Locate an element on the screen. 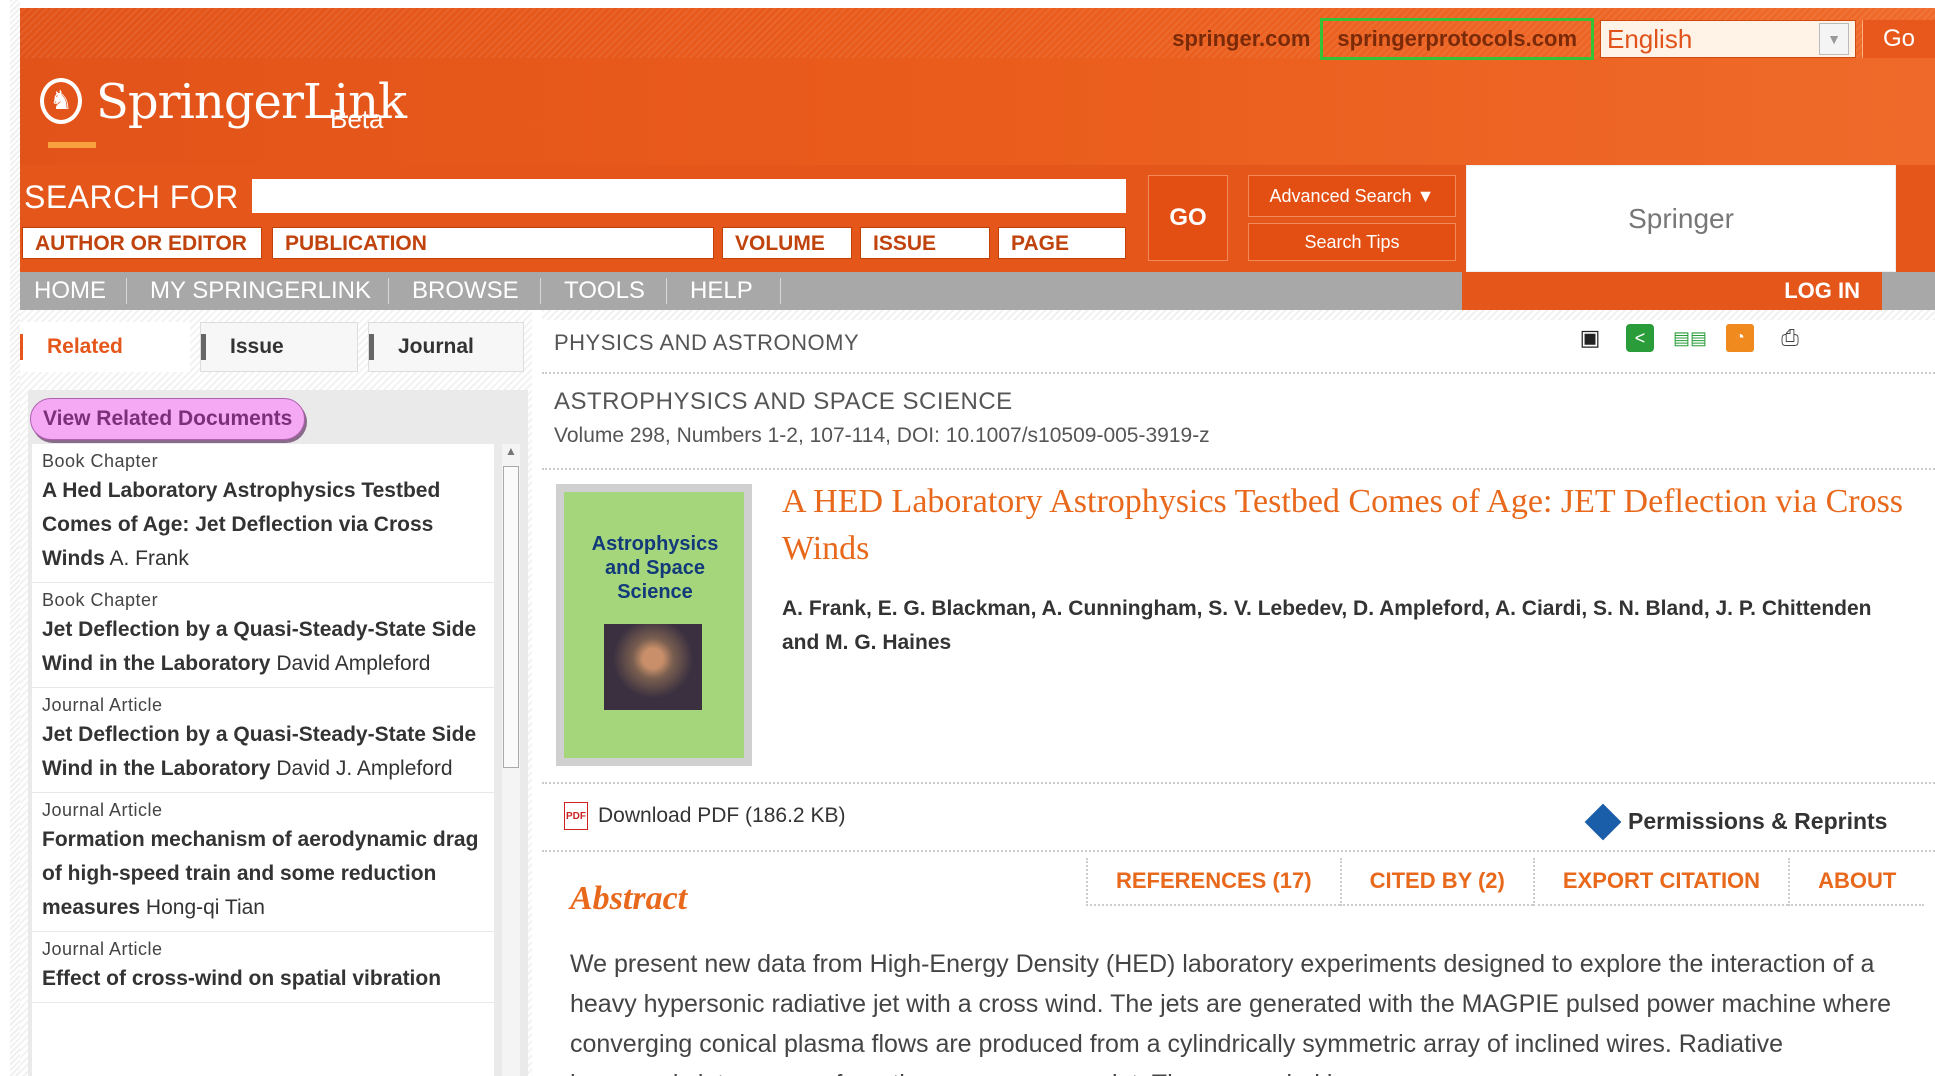 Image resolution: width=1935 pixels, height=1076 pixels. tab-related: Related is located at coordinates (104, 347).